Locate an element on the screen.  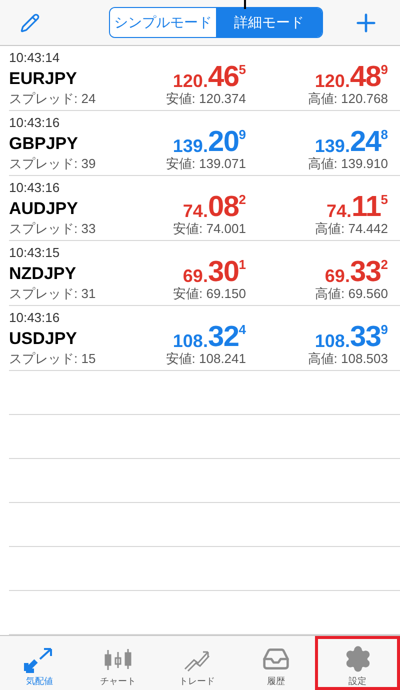
spread-text: スプレッド: 24 is located at coordinates (52, 98).